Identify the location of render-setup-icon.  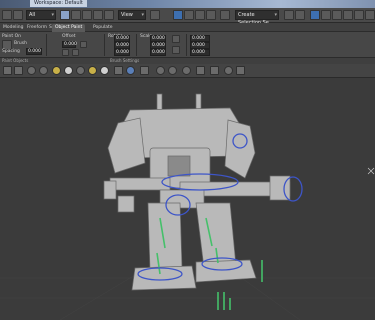
(359, 15).